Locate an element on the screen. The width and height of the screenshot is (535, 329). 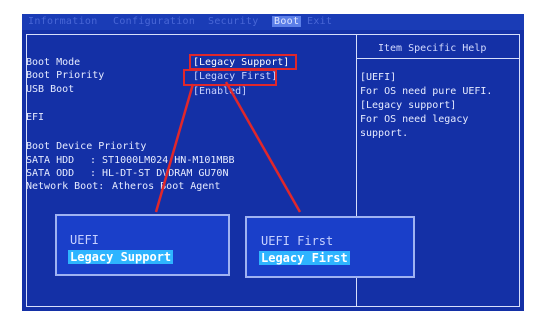
sata-odd-value: : HL-DT-ST DVDRAM GU70N is located at coordinates (159, 174).